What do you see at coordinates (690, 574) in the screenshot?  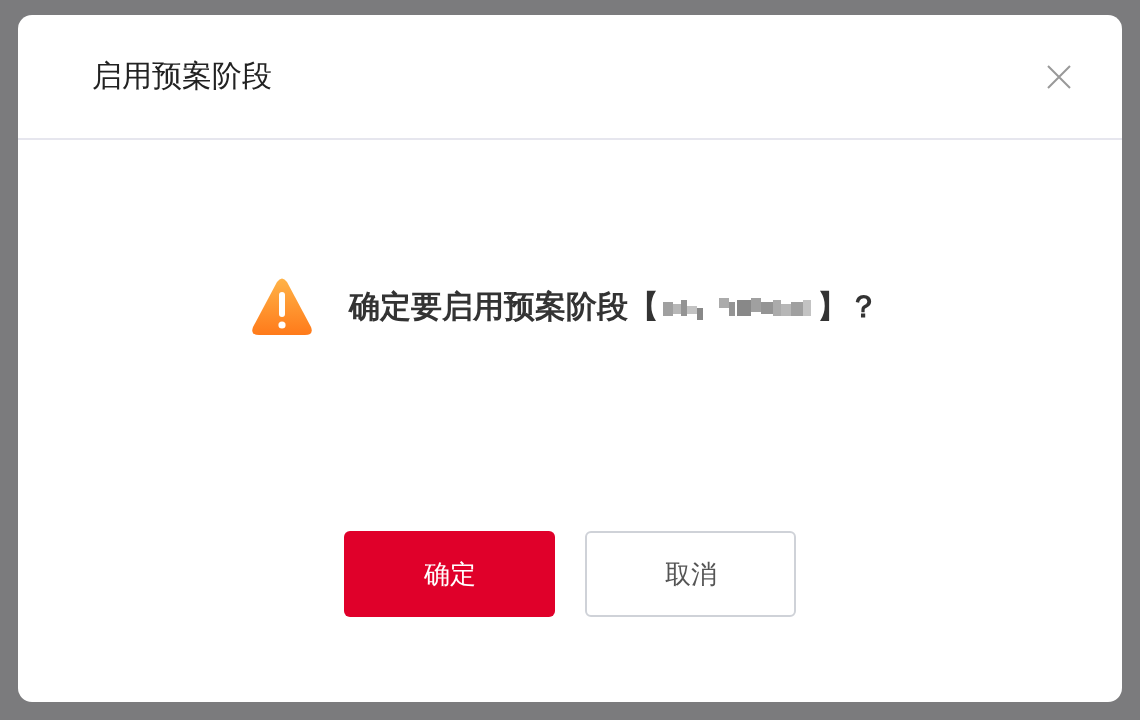 I see `cancel-button: 取消` at bounding box center [690, 574].